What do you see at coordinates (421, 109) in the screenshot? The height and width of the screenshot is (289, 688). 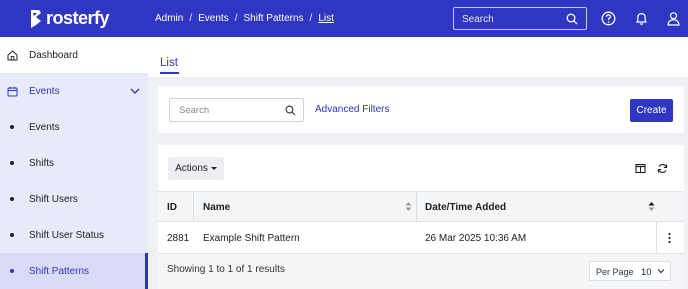 I see `filter-card: Search Advanced Filters Create` at bounding box center [421, 109].